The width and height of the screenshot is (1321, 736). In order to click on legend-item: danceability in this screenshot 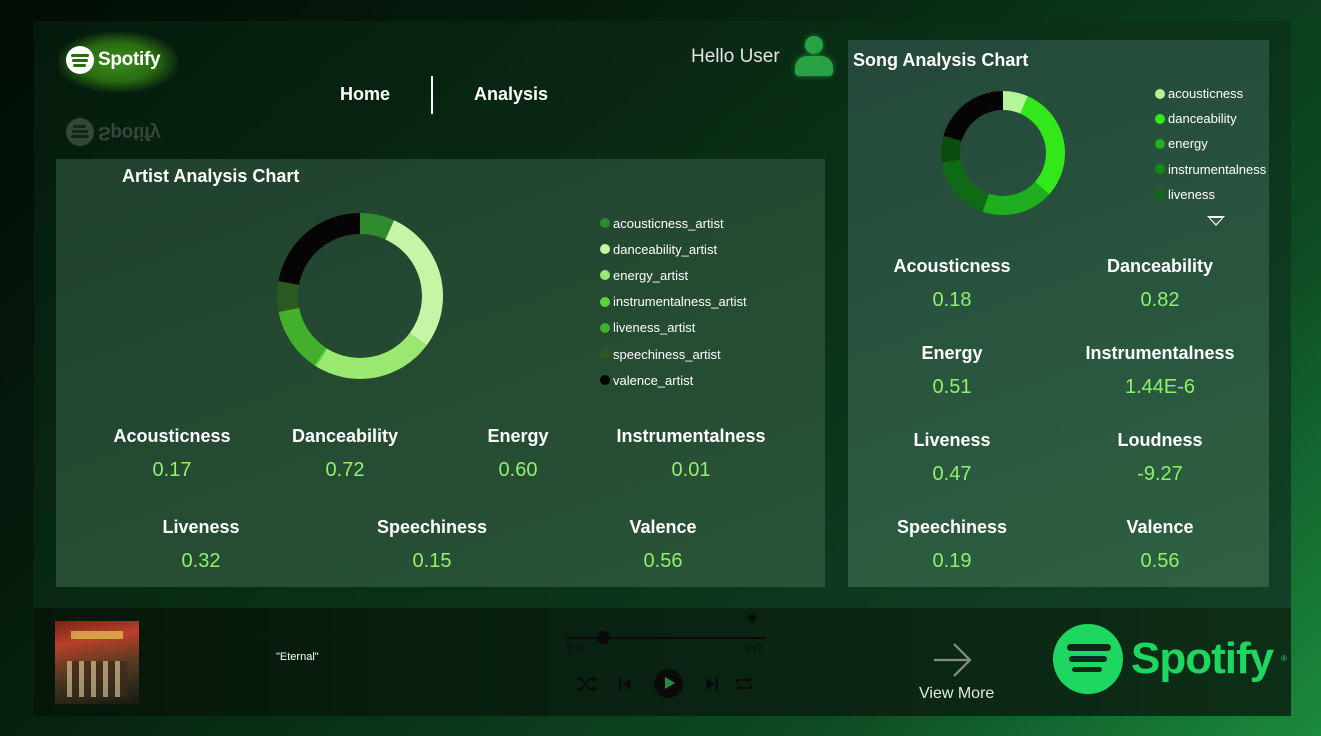, I will do `click(1210, 118)`.